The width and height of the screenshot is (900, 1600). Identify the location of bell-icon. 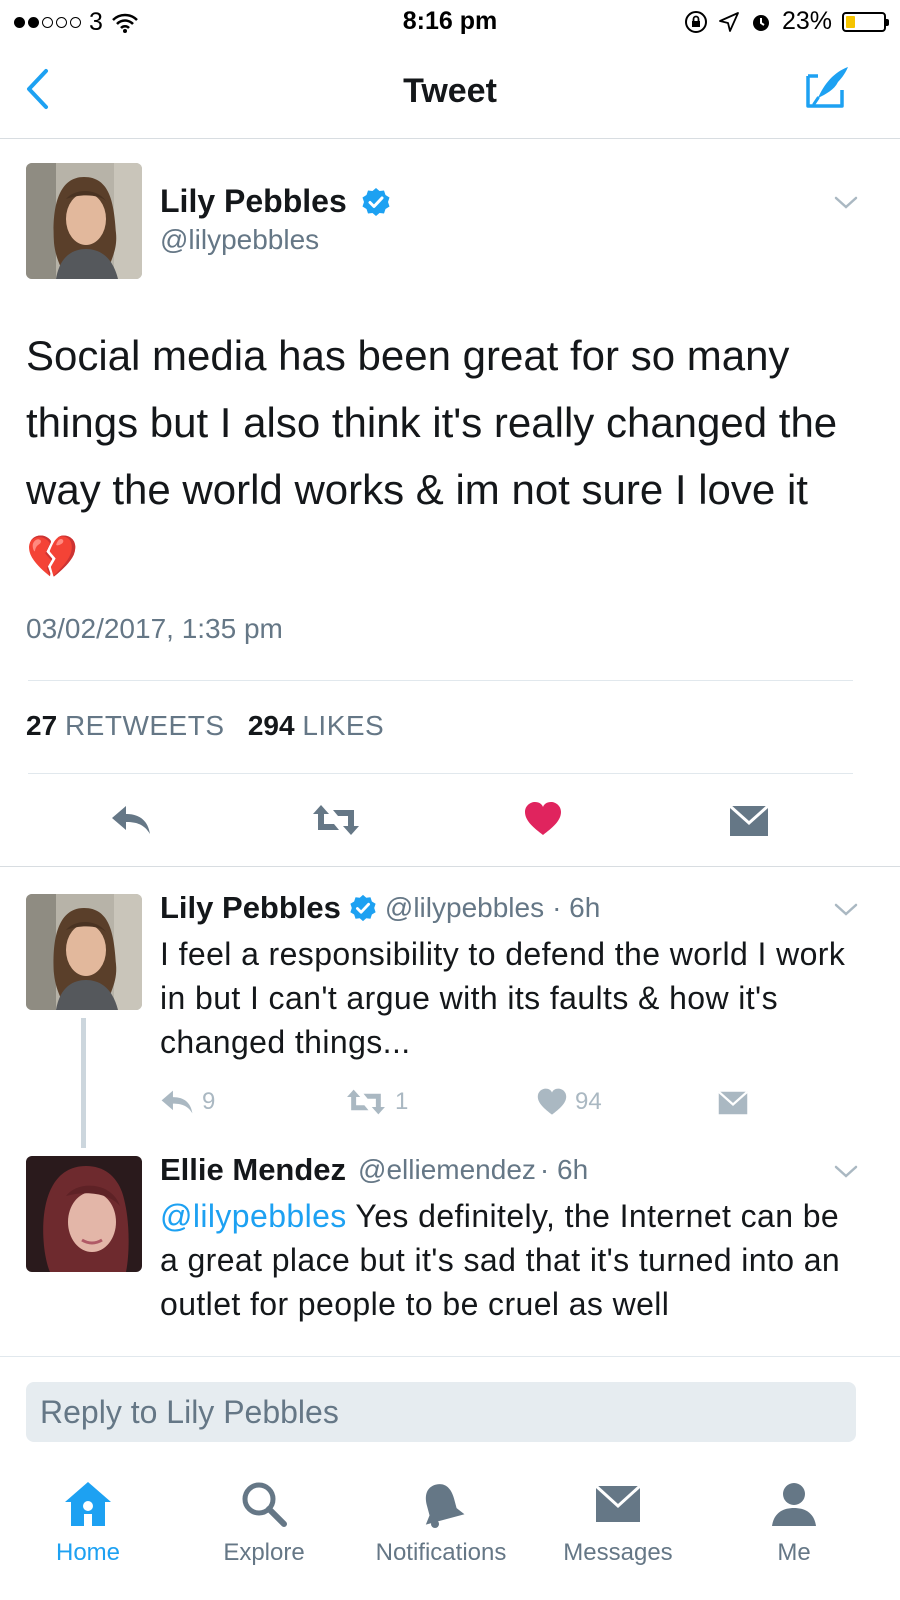
(445, 1506).